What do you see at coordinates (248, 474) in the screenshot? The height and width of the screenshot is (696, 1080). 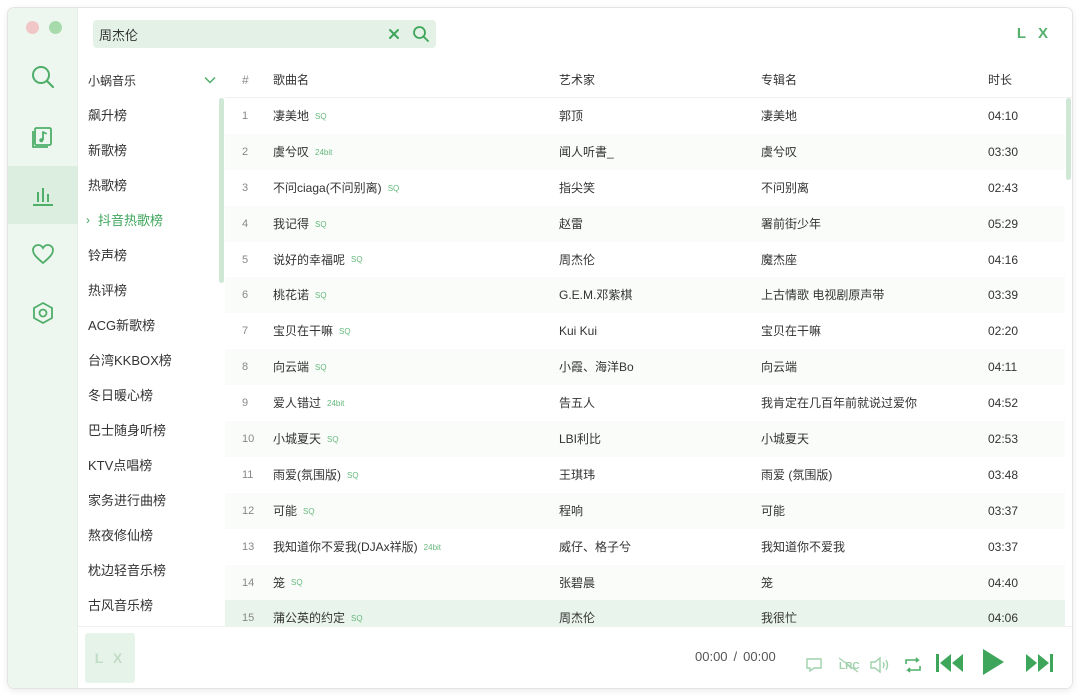 I see `song-number: 11` at bounding box center [248, 474].